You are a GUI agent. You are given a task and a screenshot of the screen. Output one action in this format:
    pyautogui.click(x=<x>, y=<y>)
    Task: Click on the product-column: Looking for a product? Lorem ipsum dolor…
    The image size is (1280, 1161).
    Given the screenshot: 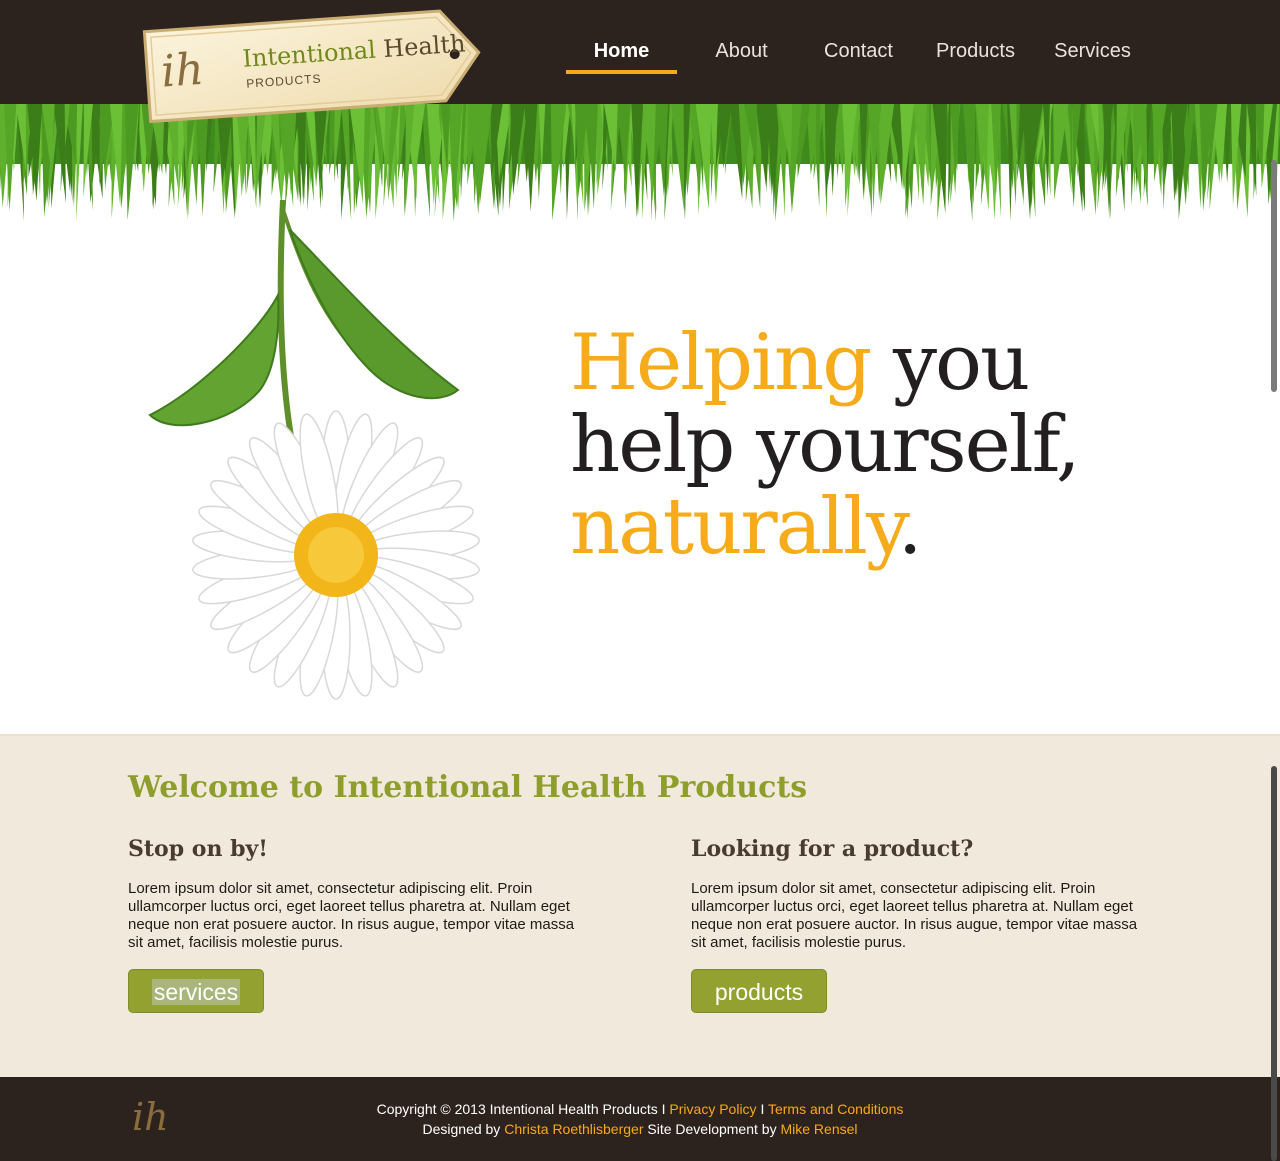 What is the action you would take?
    pyautogui.click(x=921, y=924)
    